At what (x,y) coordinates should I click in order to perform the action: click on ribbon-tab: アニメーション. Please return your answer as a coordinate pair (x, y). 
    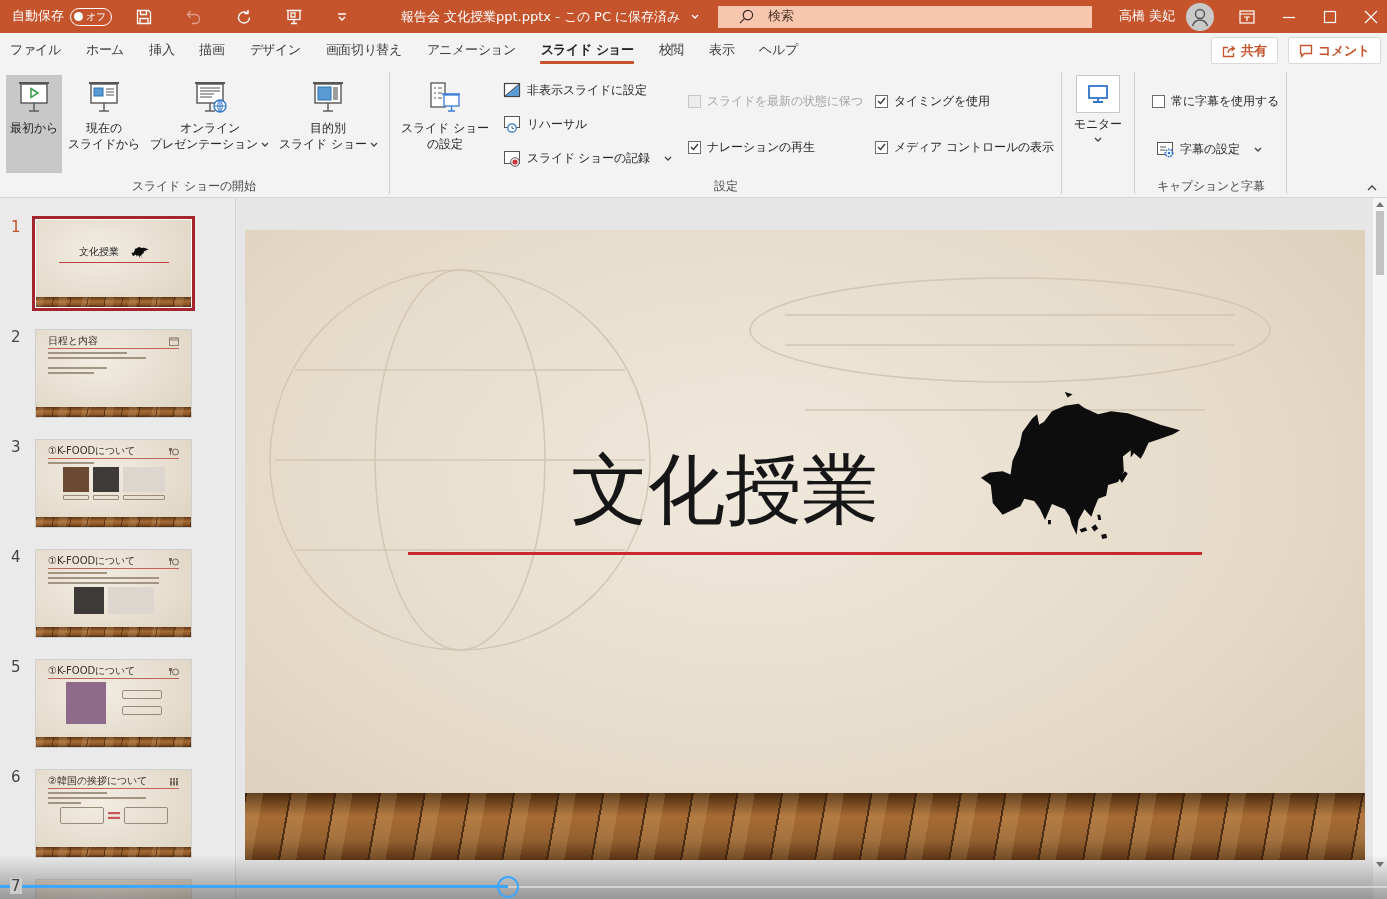
    Looking at the image, I should click on (471, 50).